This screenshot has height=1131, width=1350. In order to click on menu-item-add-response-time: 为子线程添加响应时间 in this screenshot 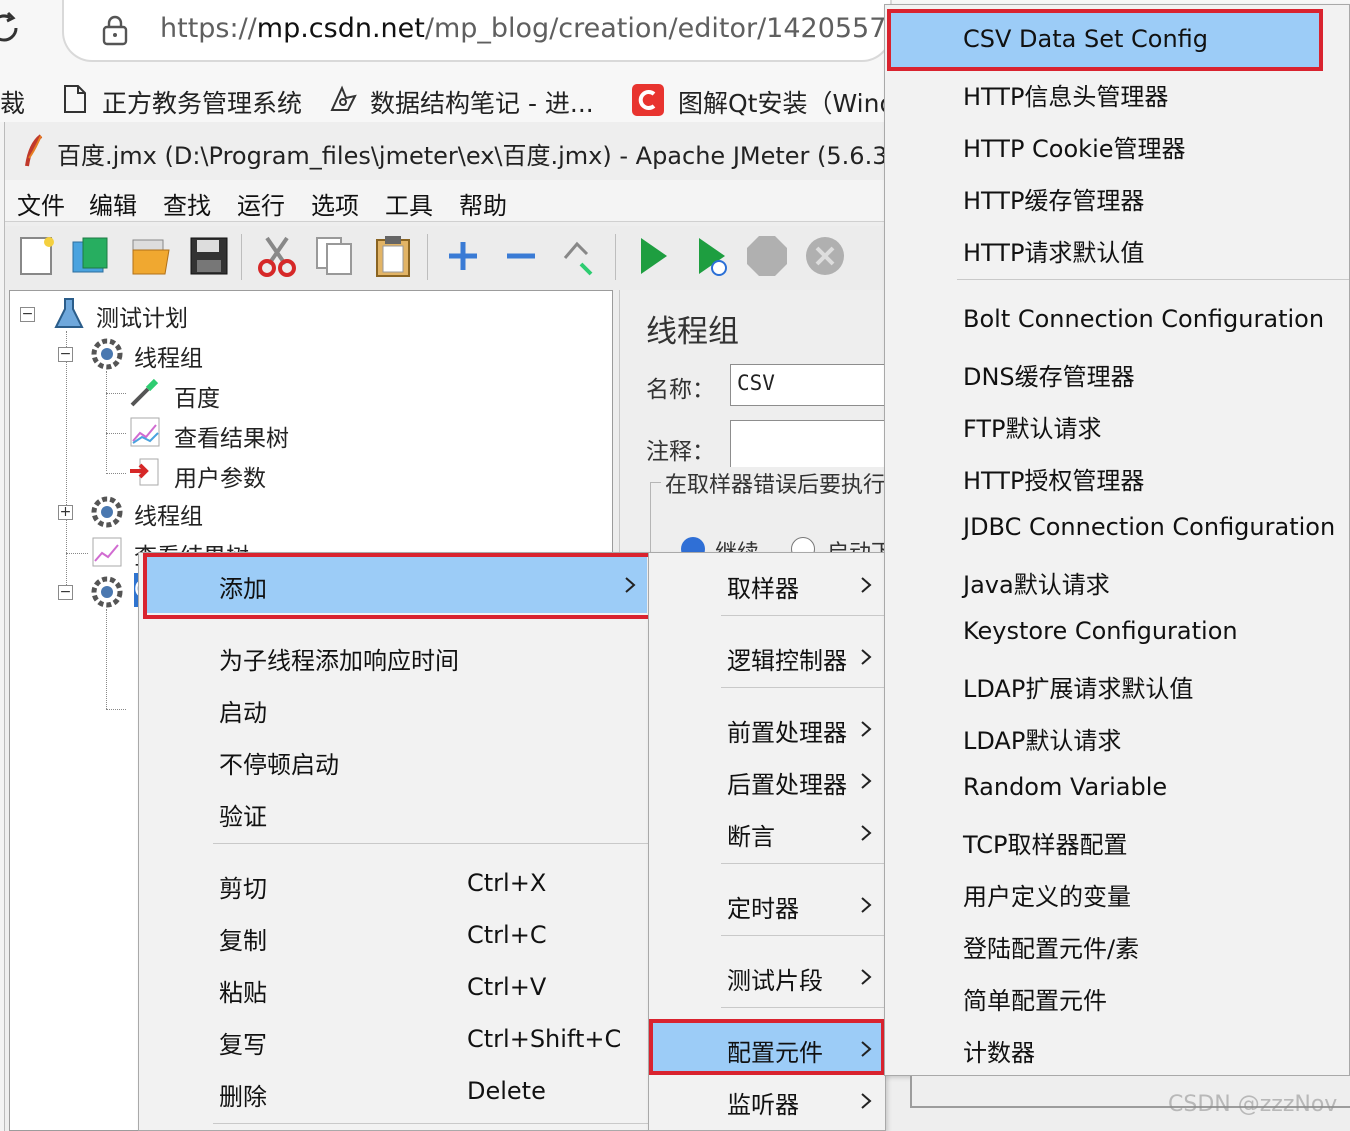, I will do `click(339, 658)`.